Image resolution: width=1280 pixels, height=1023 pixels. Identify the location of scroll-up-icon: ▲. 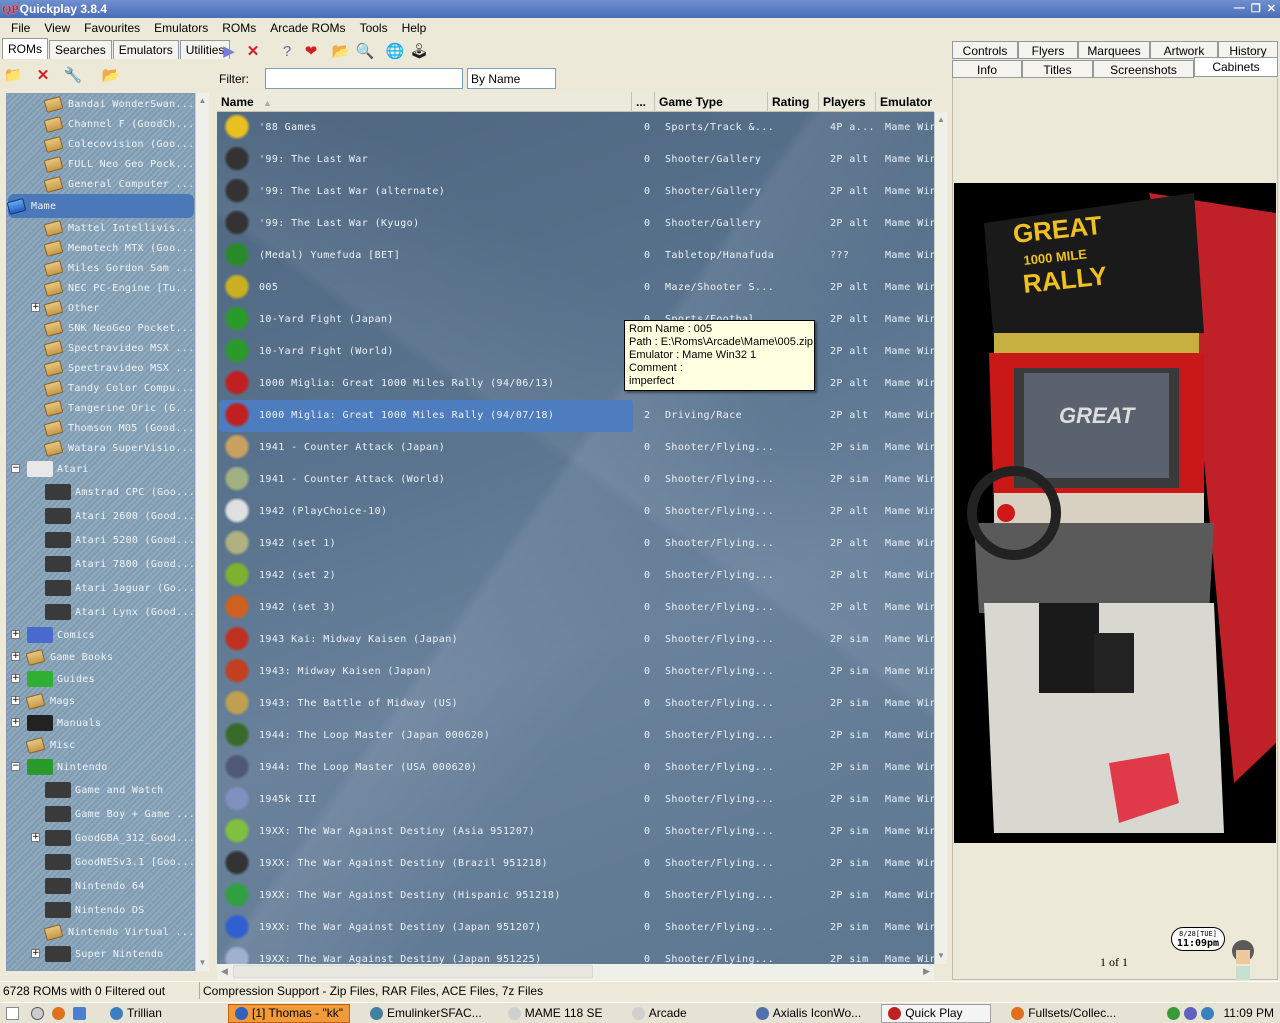
(941, 120).